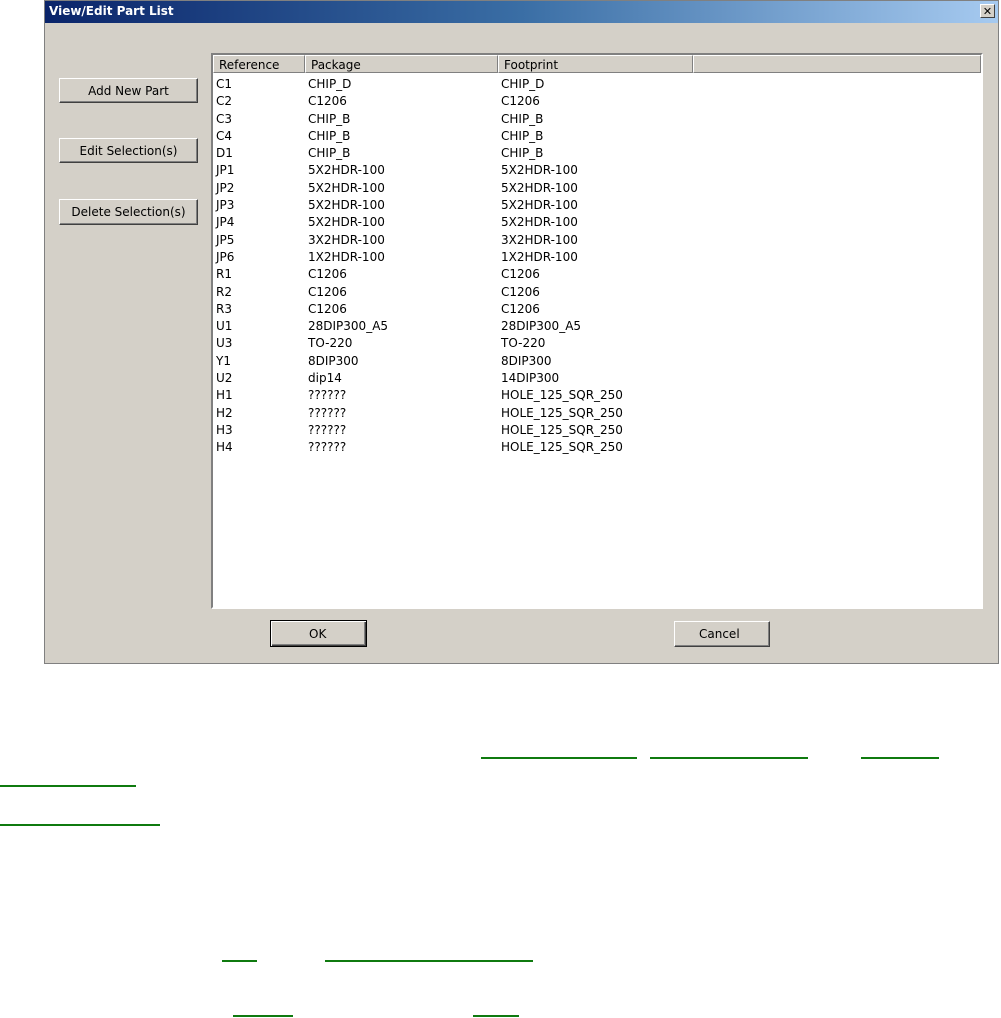  I want to click on cell-package: 28DIP300_A5, so click(348, 326).